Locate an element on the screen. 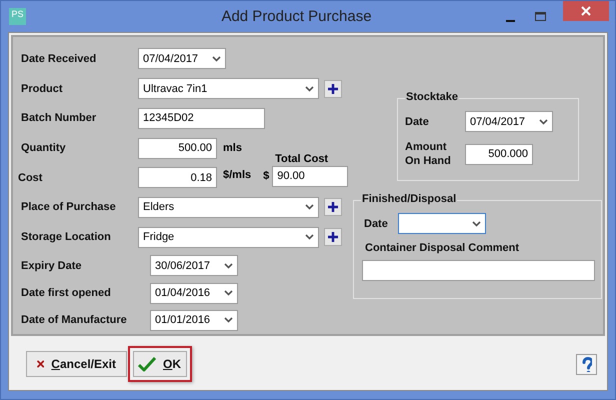  close-icon is located at coordinates (586, 11).